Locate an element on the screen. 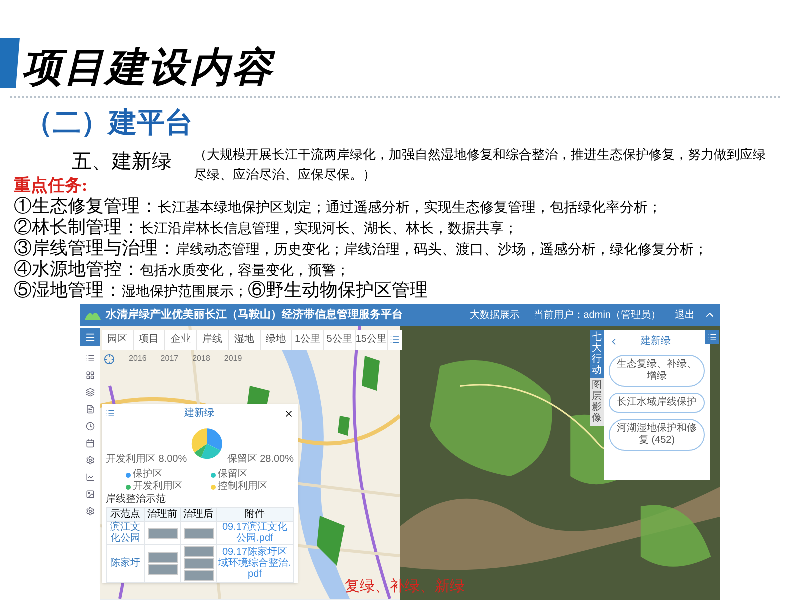 Image resolution: width=800 pixels, height=600 pixels. table-title: 岸线整治示范 is located at coordinates (136, 500).